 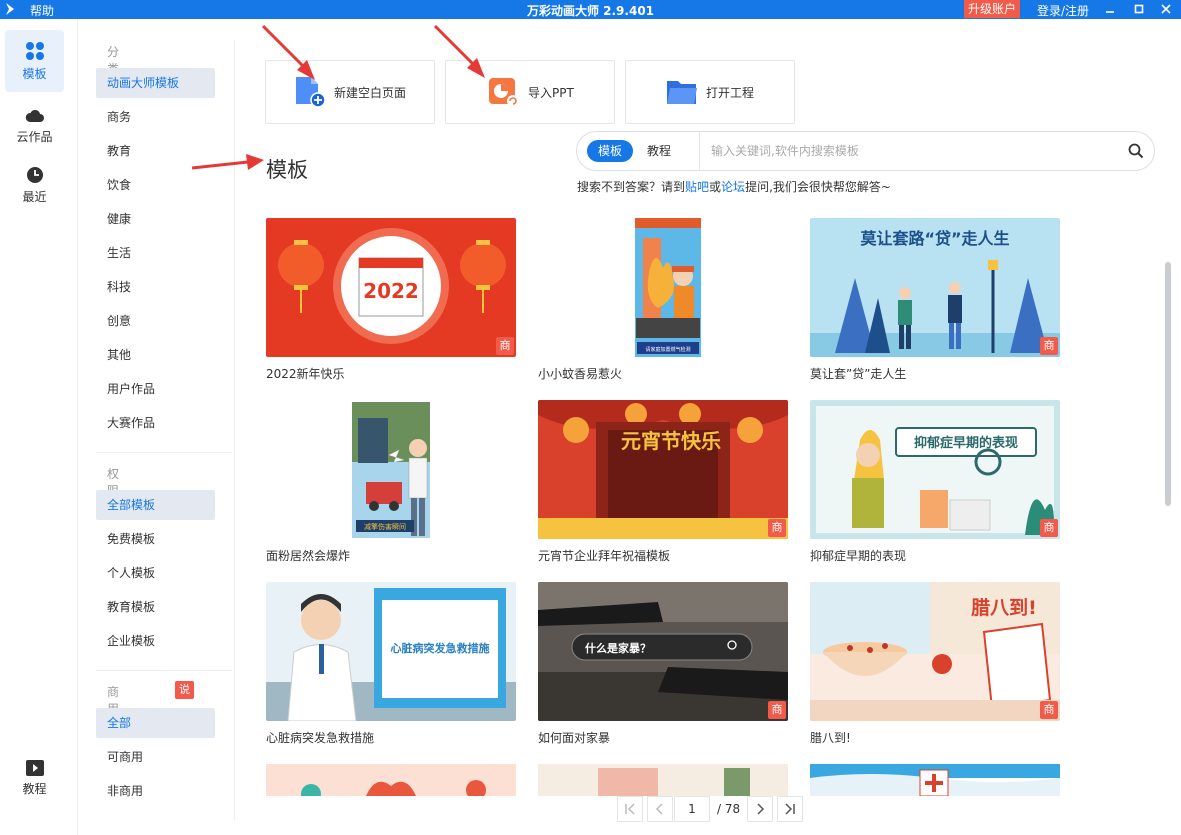 I want to click on first-page-button, so click(x=630, y=809).